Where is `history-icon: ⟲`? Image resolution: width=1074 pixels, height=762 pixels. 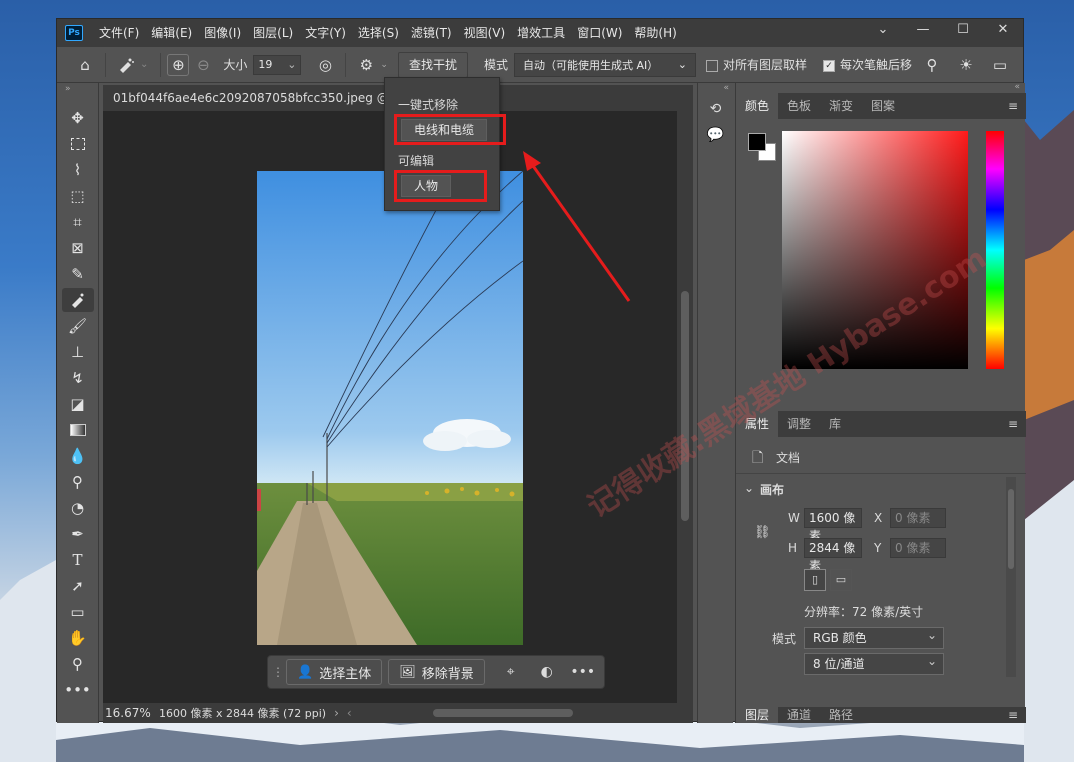
history-icon: ⟲ is located at coordinates (715, 114).